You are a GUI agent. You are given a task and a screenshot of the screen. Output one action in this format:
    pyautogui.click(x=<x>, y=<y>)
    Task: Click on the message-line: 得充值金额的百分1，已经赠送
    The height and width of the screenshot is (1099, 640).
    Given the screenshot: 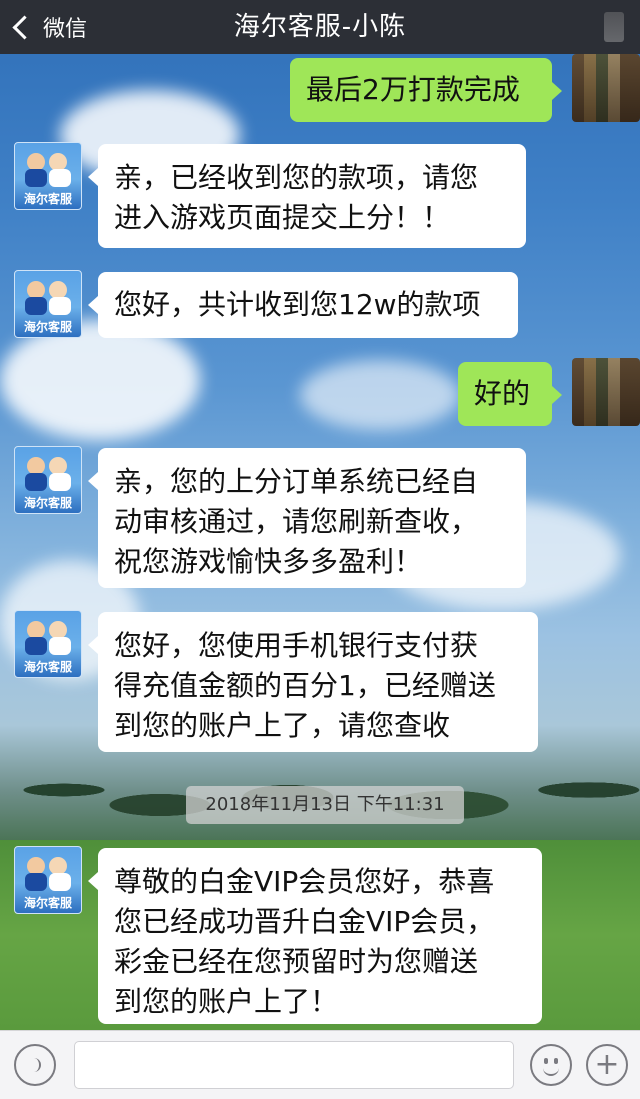 What is the action you would take?
    pyautogui.click(x=305, y=685)
    